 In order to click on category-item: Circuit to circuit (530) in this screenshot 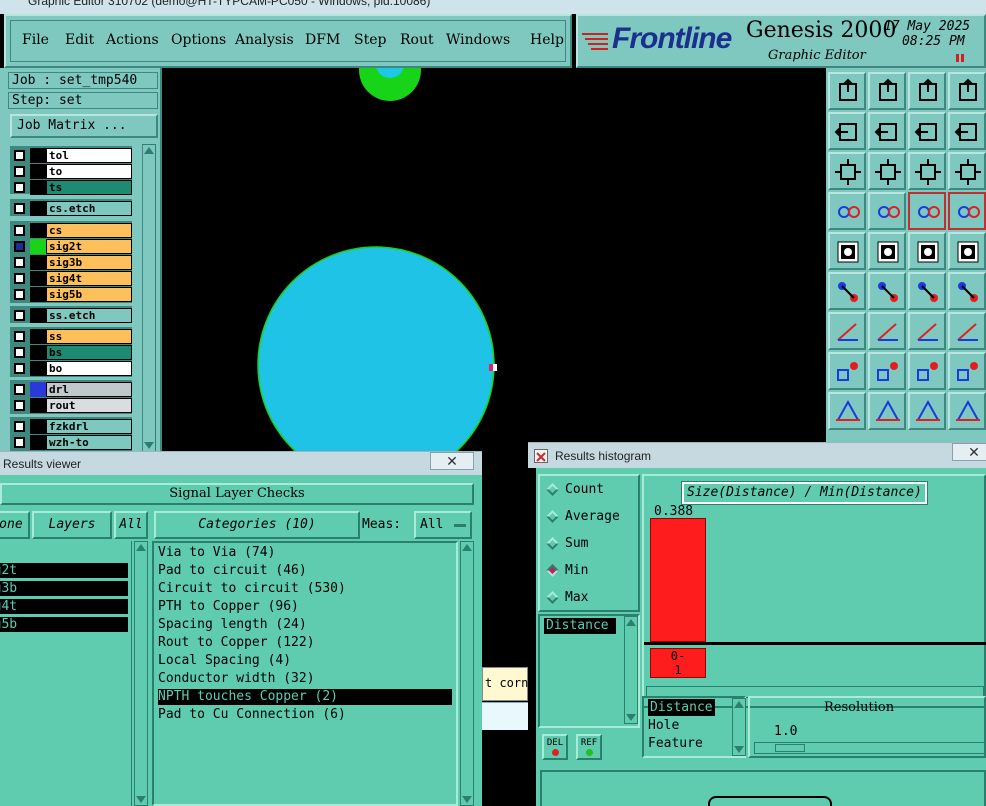, I will do `click(305, 589)`.